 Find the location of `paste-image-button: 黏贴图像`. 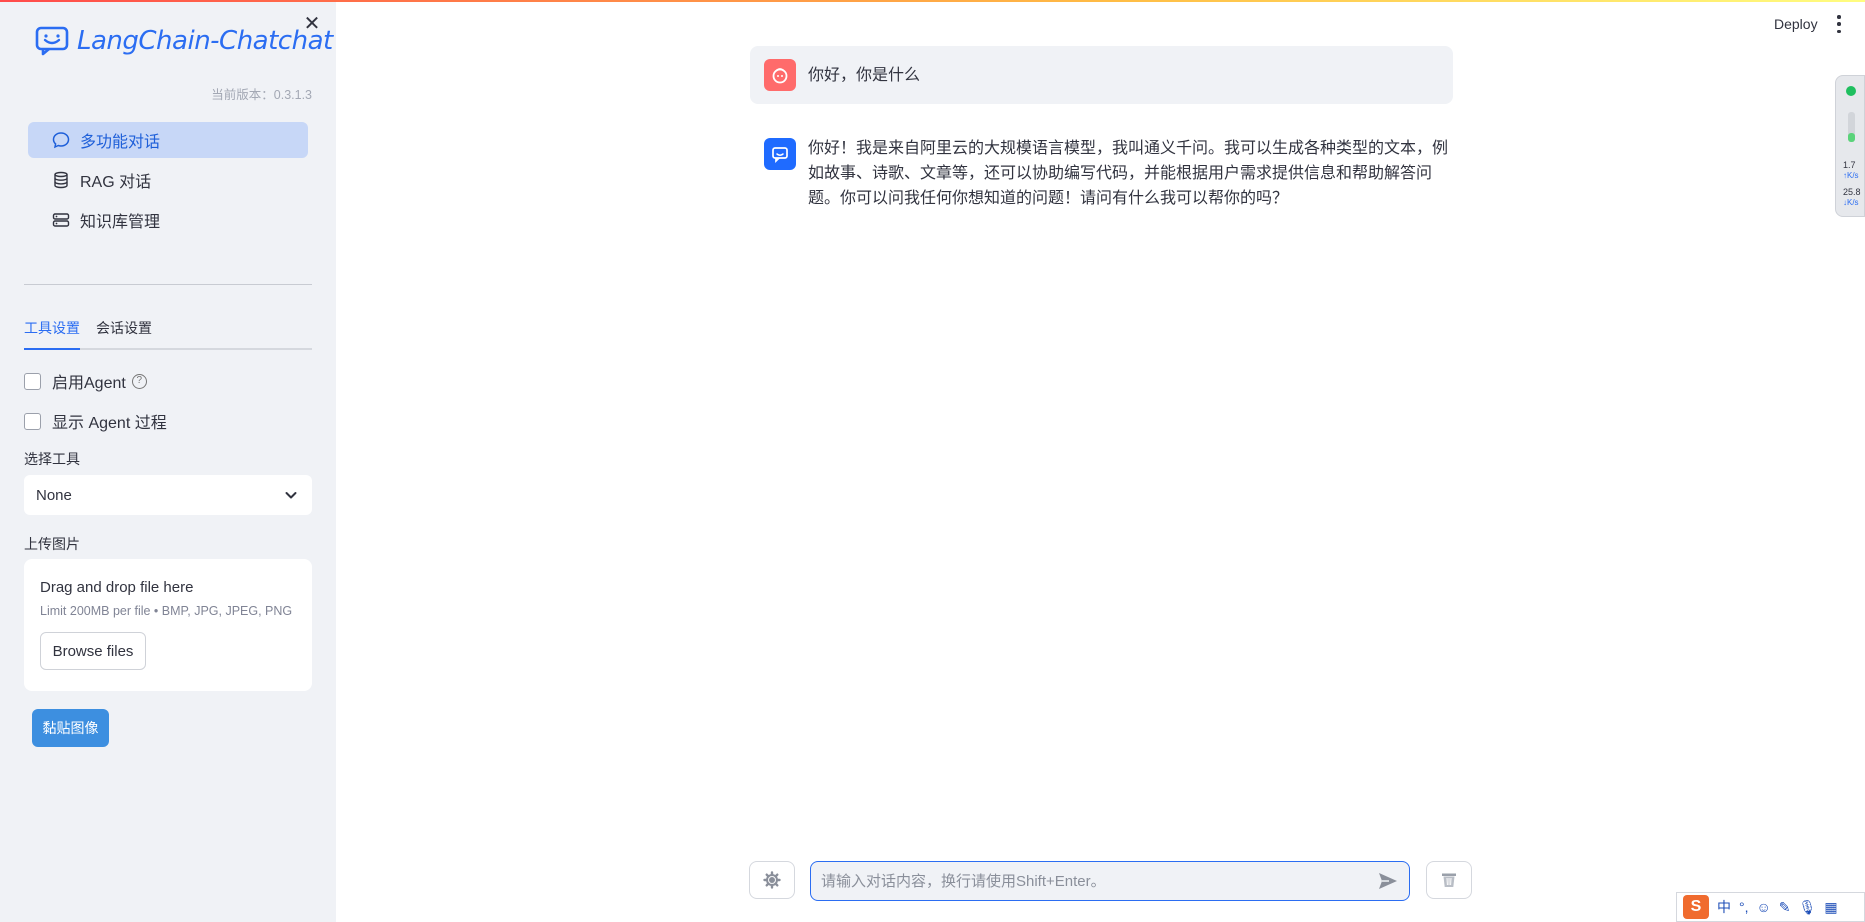

paste-image-button: 黏贴图像 is located at coordinates (70, 728).